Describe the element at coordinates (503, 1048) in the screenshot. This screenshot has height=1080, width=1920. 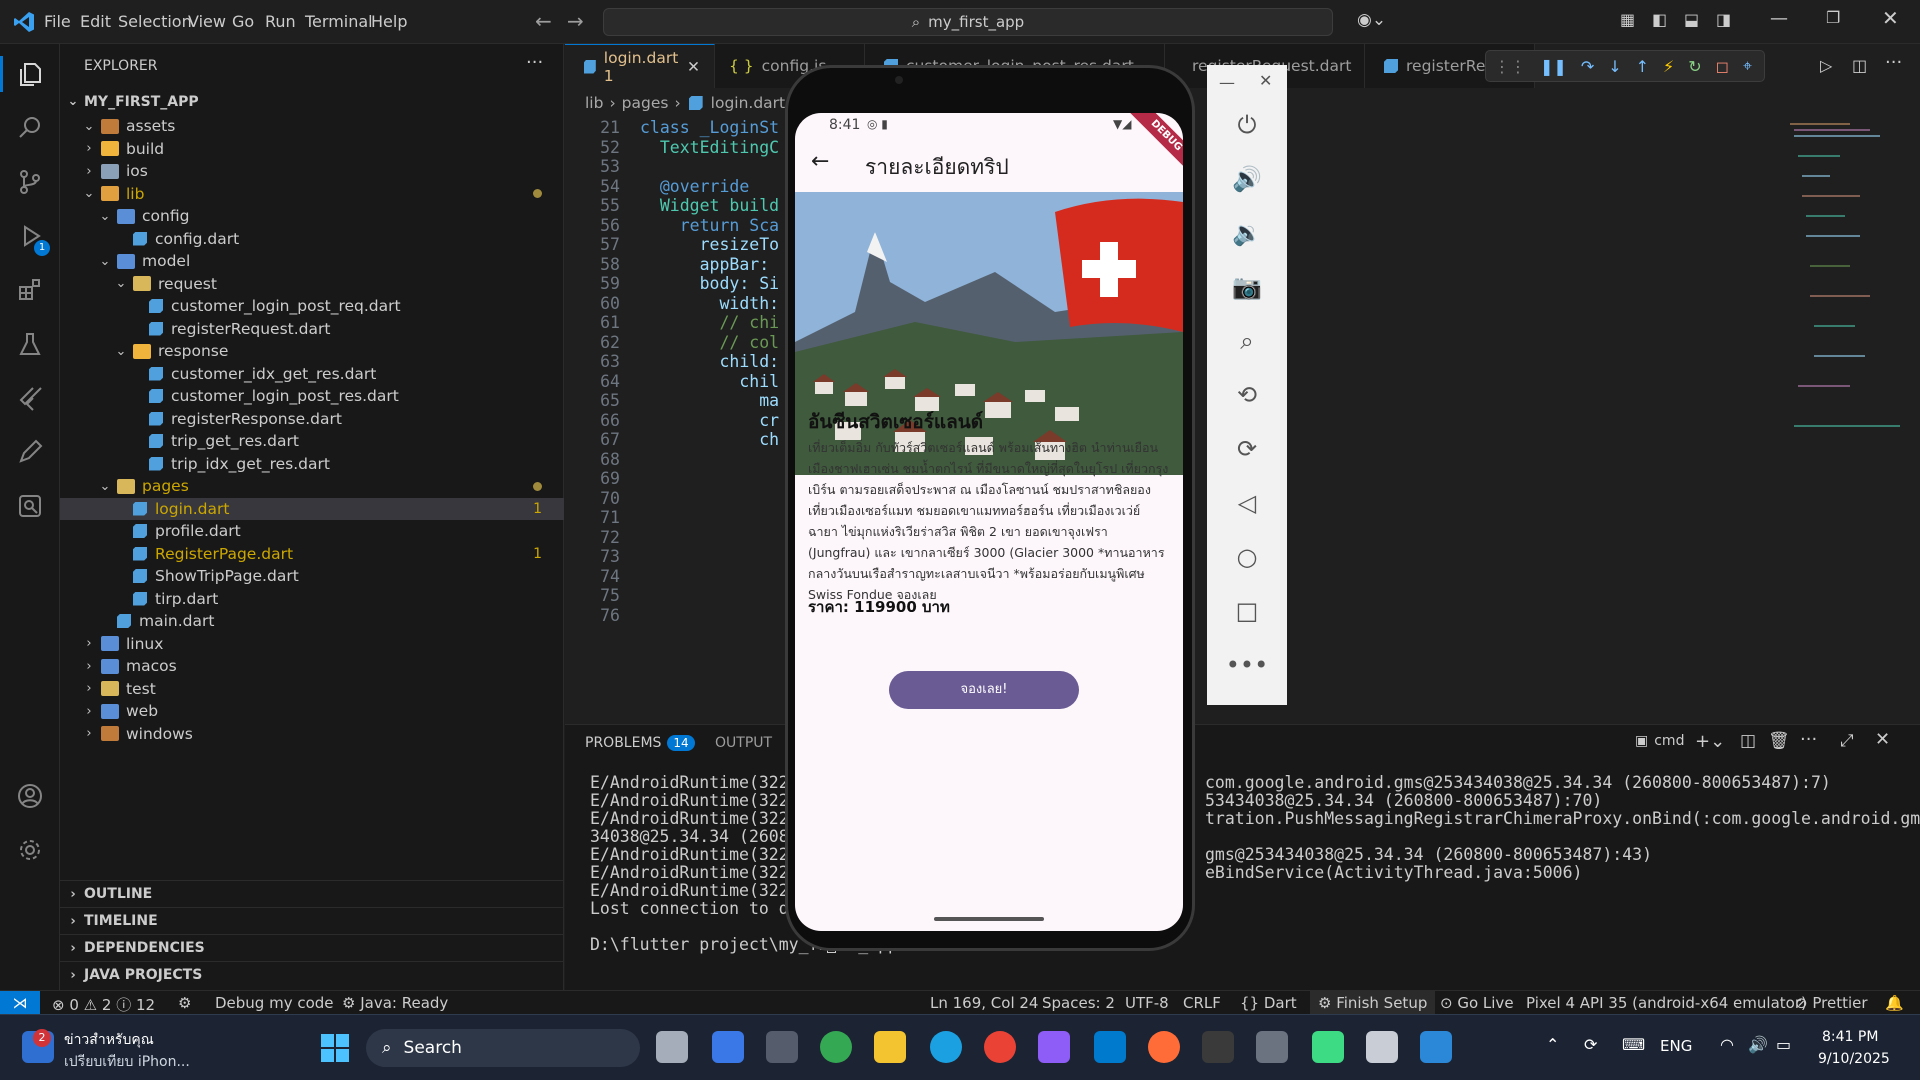
I see `taskbar-search: ⌕ Search` at that location.